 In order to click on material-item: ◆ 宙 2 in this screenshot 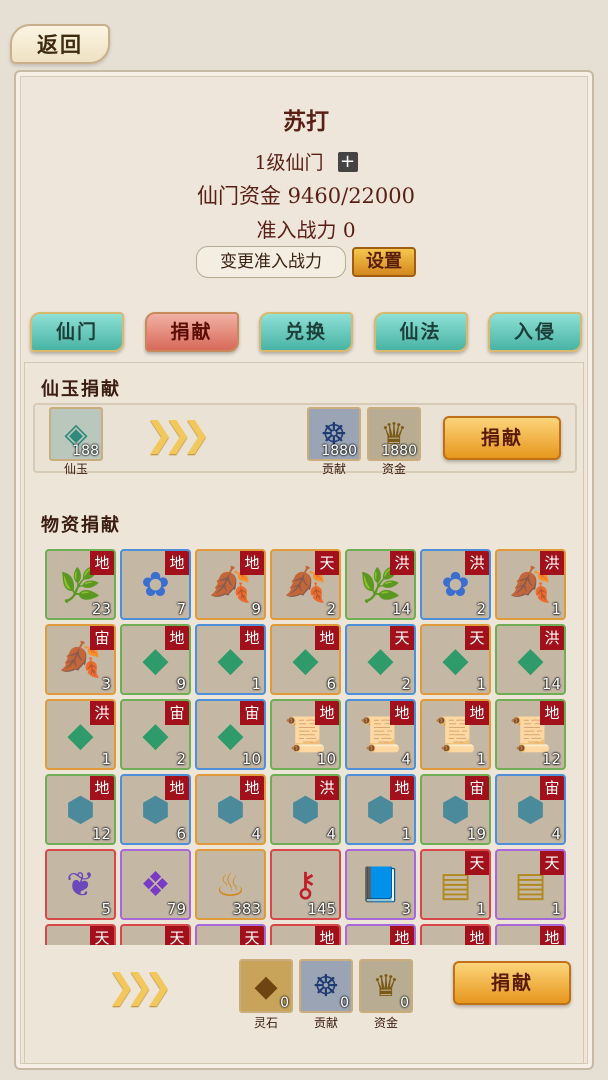, I will do `click(155, 734)`.